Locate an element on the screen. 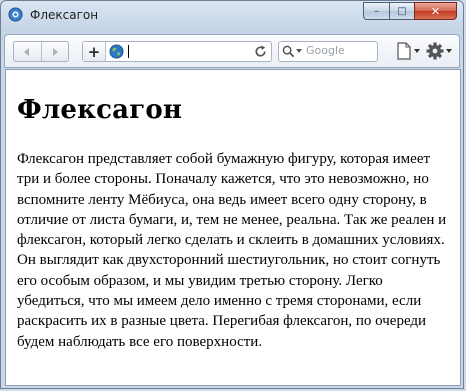  maximize-icon: □ is located at coordinates (402, 11).